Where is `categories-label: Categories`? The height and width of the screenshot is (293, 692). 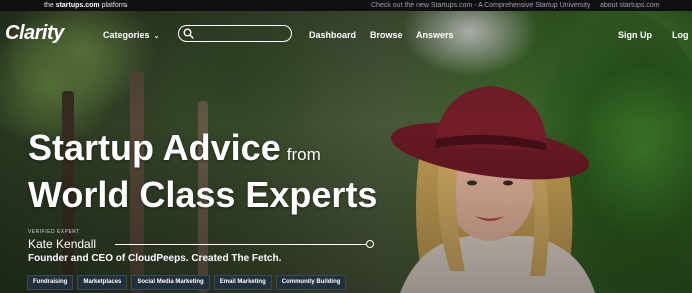
categories-label: Categories is located at coordinates (126, 35).